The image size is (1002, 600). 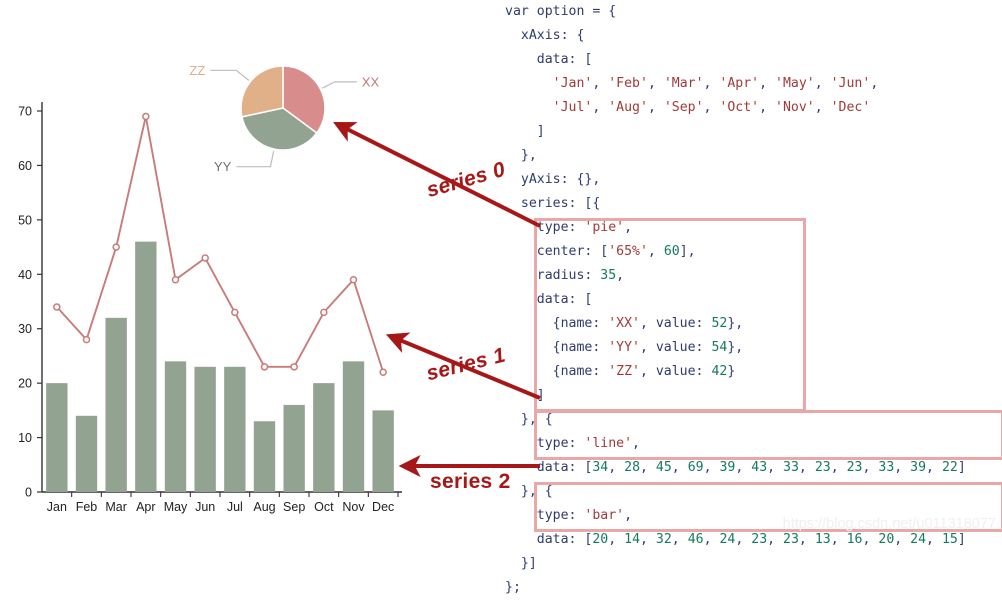 What do you see at coordinates (624, 323) in the screenshot?
I see `code-line: {name: 'XX', value: 52},` at bounding box center [624, 323].